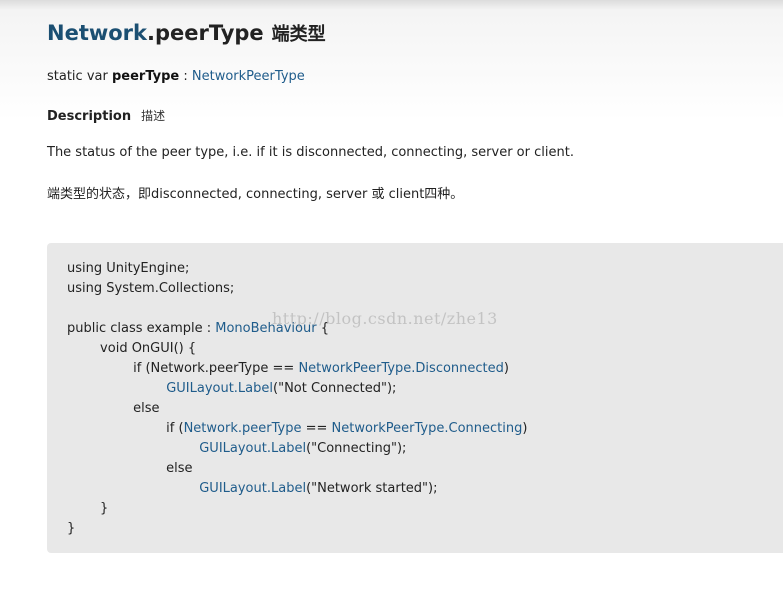 This screenshot has width=783, height=615. Describe the element at coordinates (141, 328) in the screenshot. I see `code-text: public class example :` at that location.